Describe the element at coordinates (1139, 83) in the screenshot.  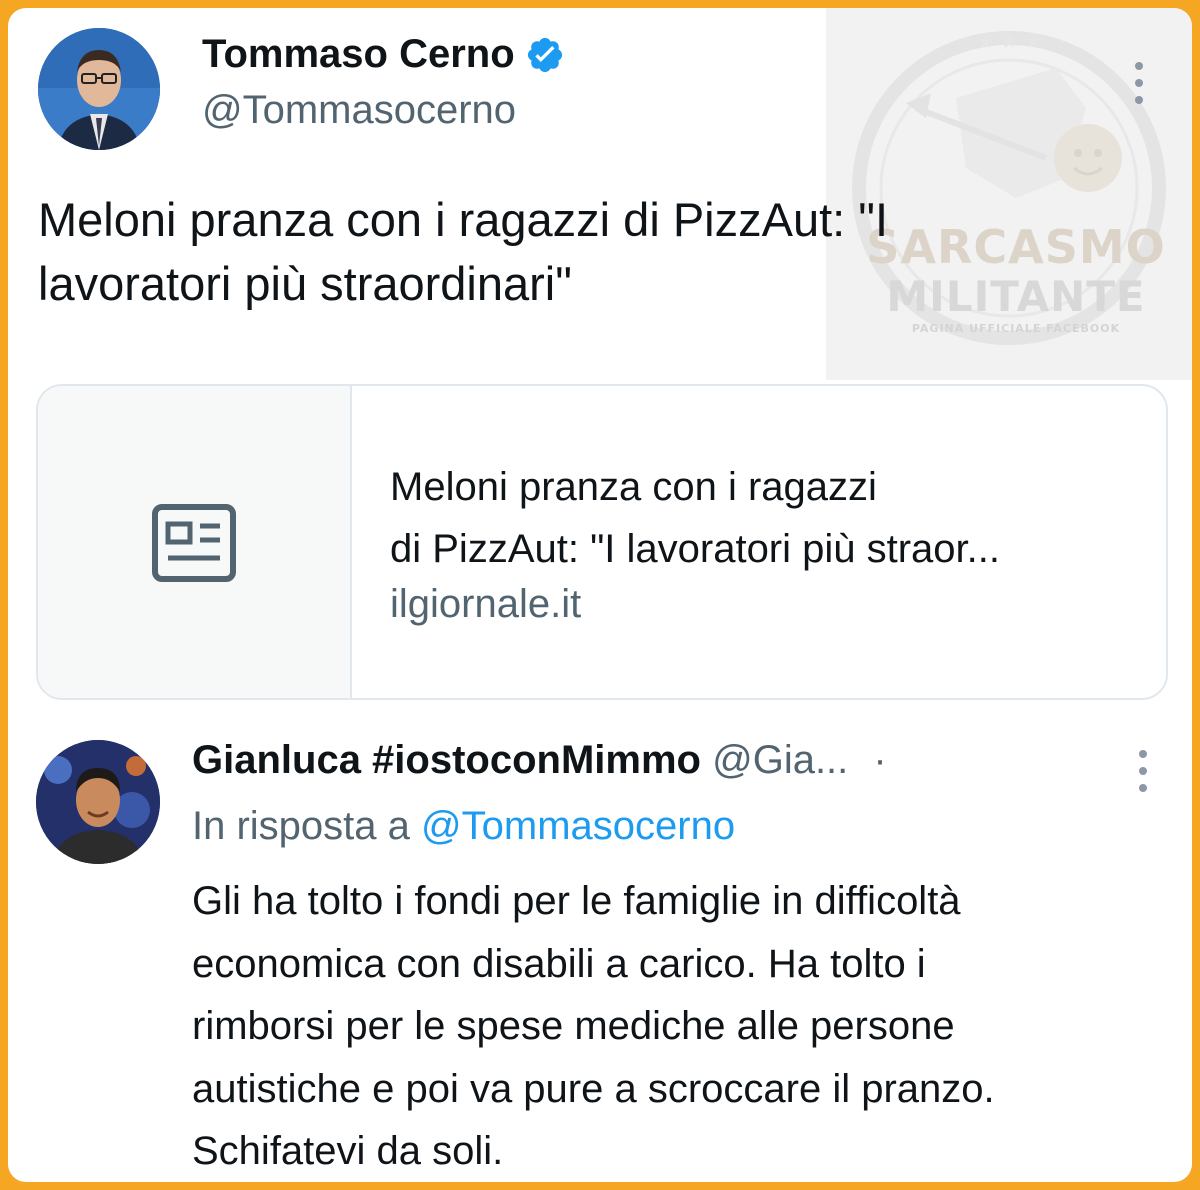
I see `more-options-icon` at that location.